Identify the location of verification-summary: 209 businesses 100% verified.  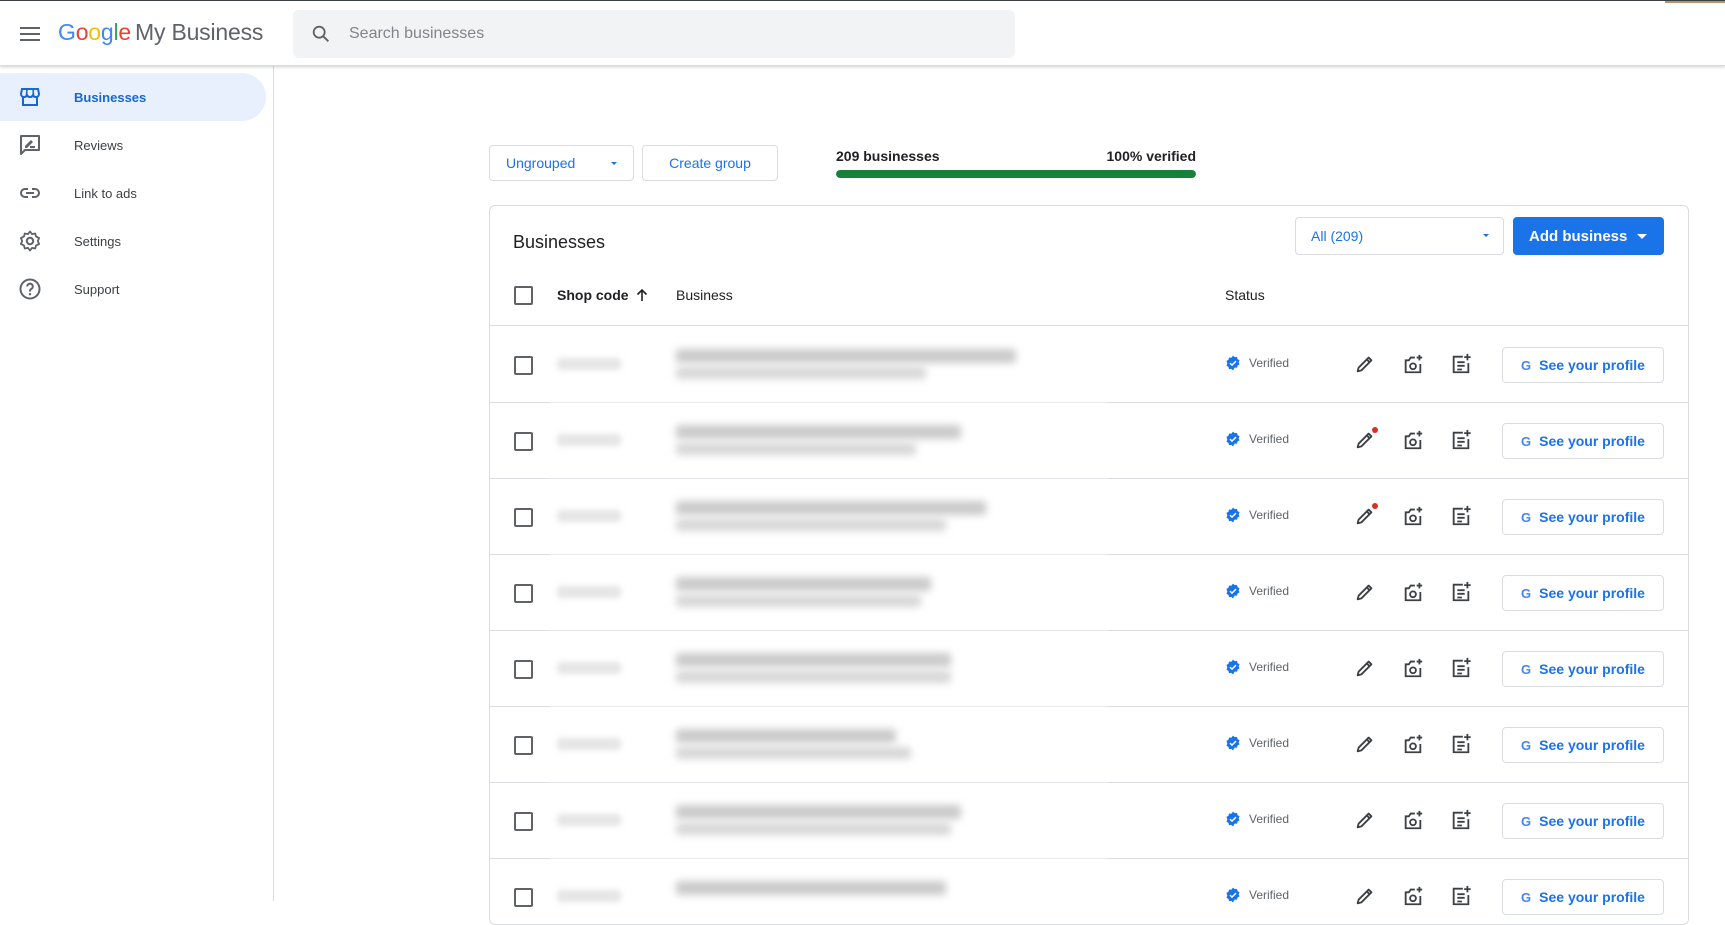
(1016, 163).